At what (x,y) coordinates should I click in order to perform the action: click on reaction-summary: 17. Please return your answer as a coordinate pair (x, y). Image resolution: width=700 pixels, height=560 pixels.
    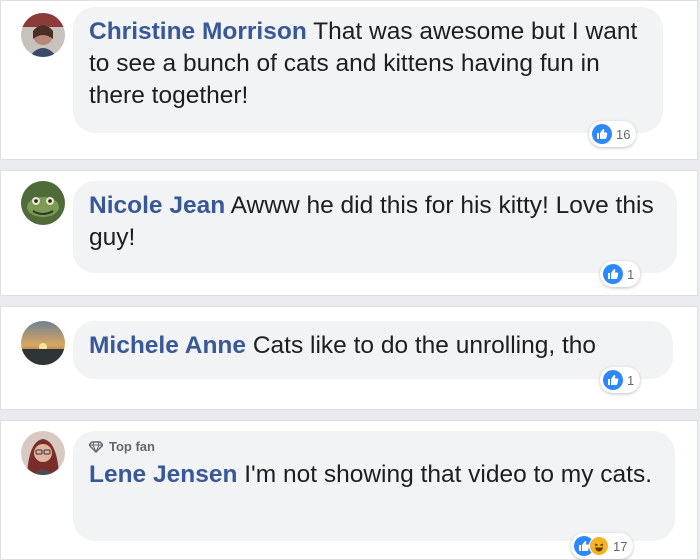
    Looking at the image, I should click on (602, 546).